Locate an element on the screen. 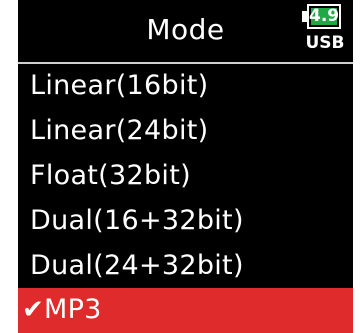 The width and height of the screenshot is (360, 333). option-linear-16bit: Linear(16bit) is located at coordinates (185, 86).